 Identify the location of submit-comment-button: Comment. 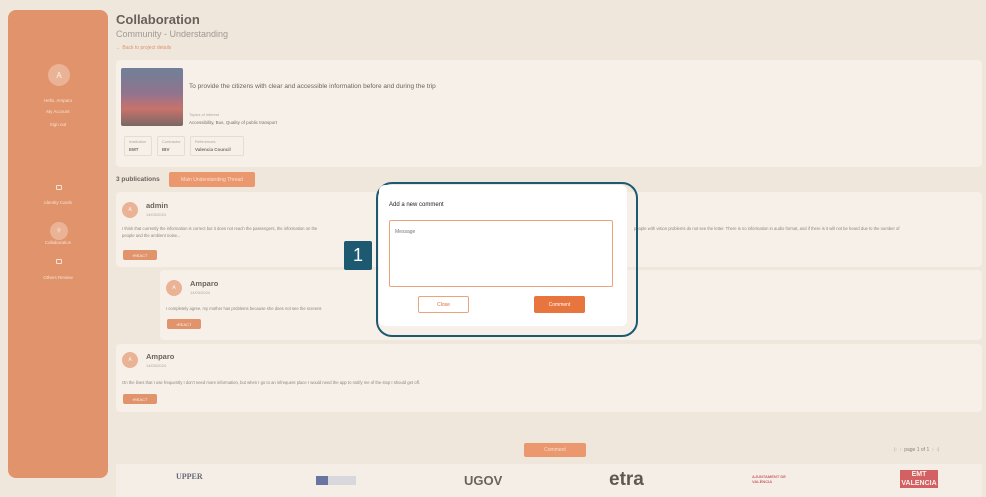
(559, 304).